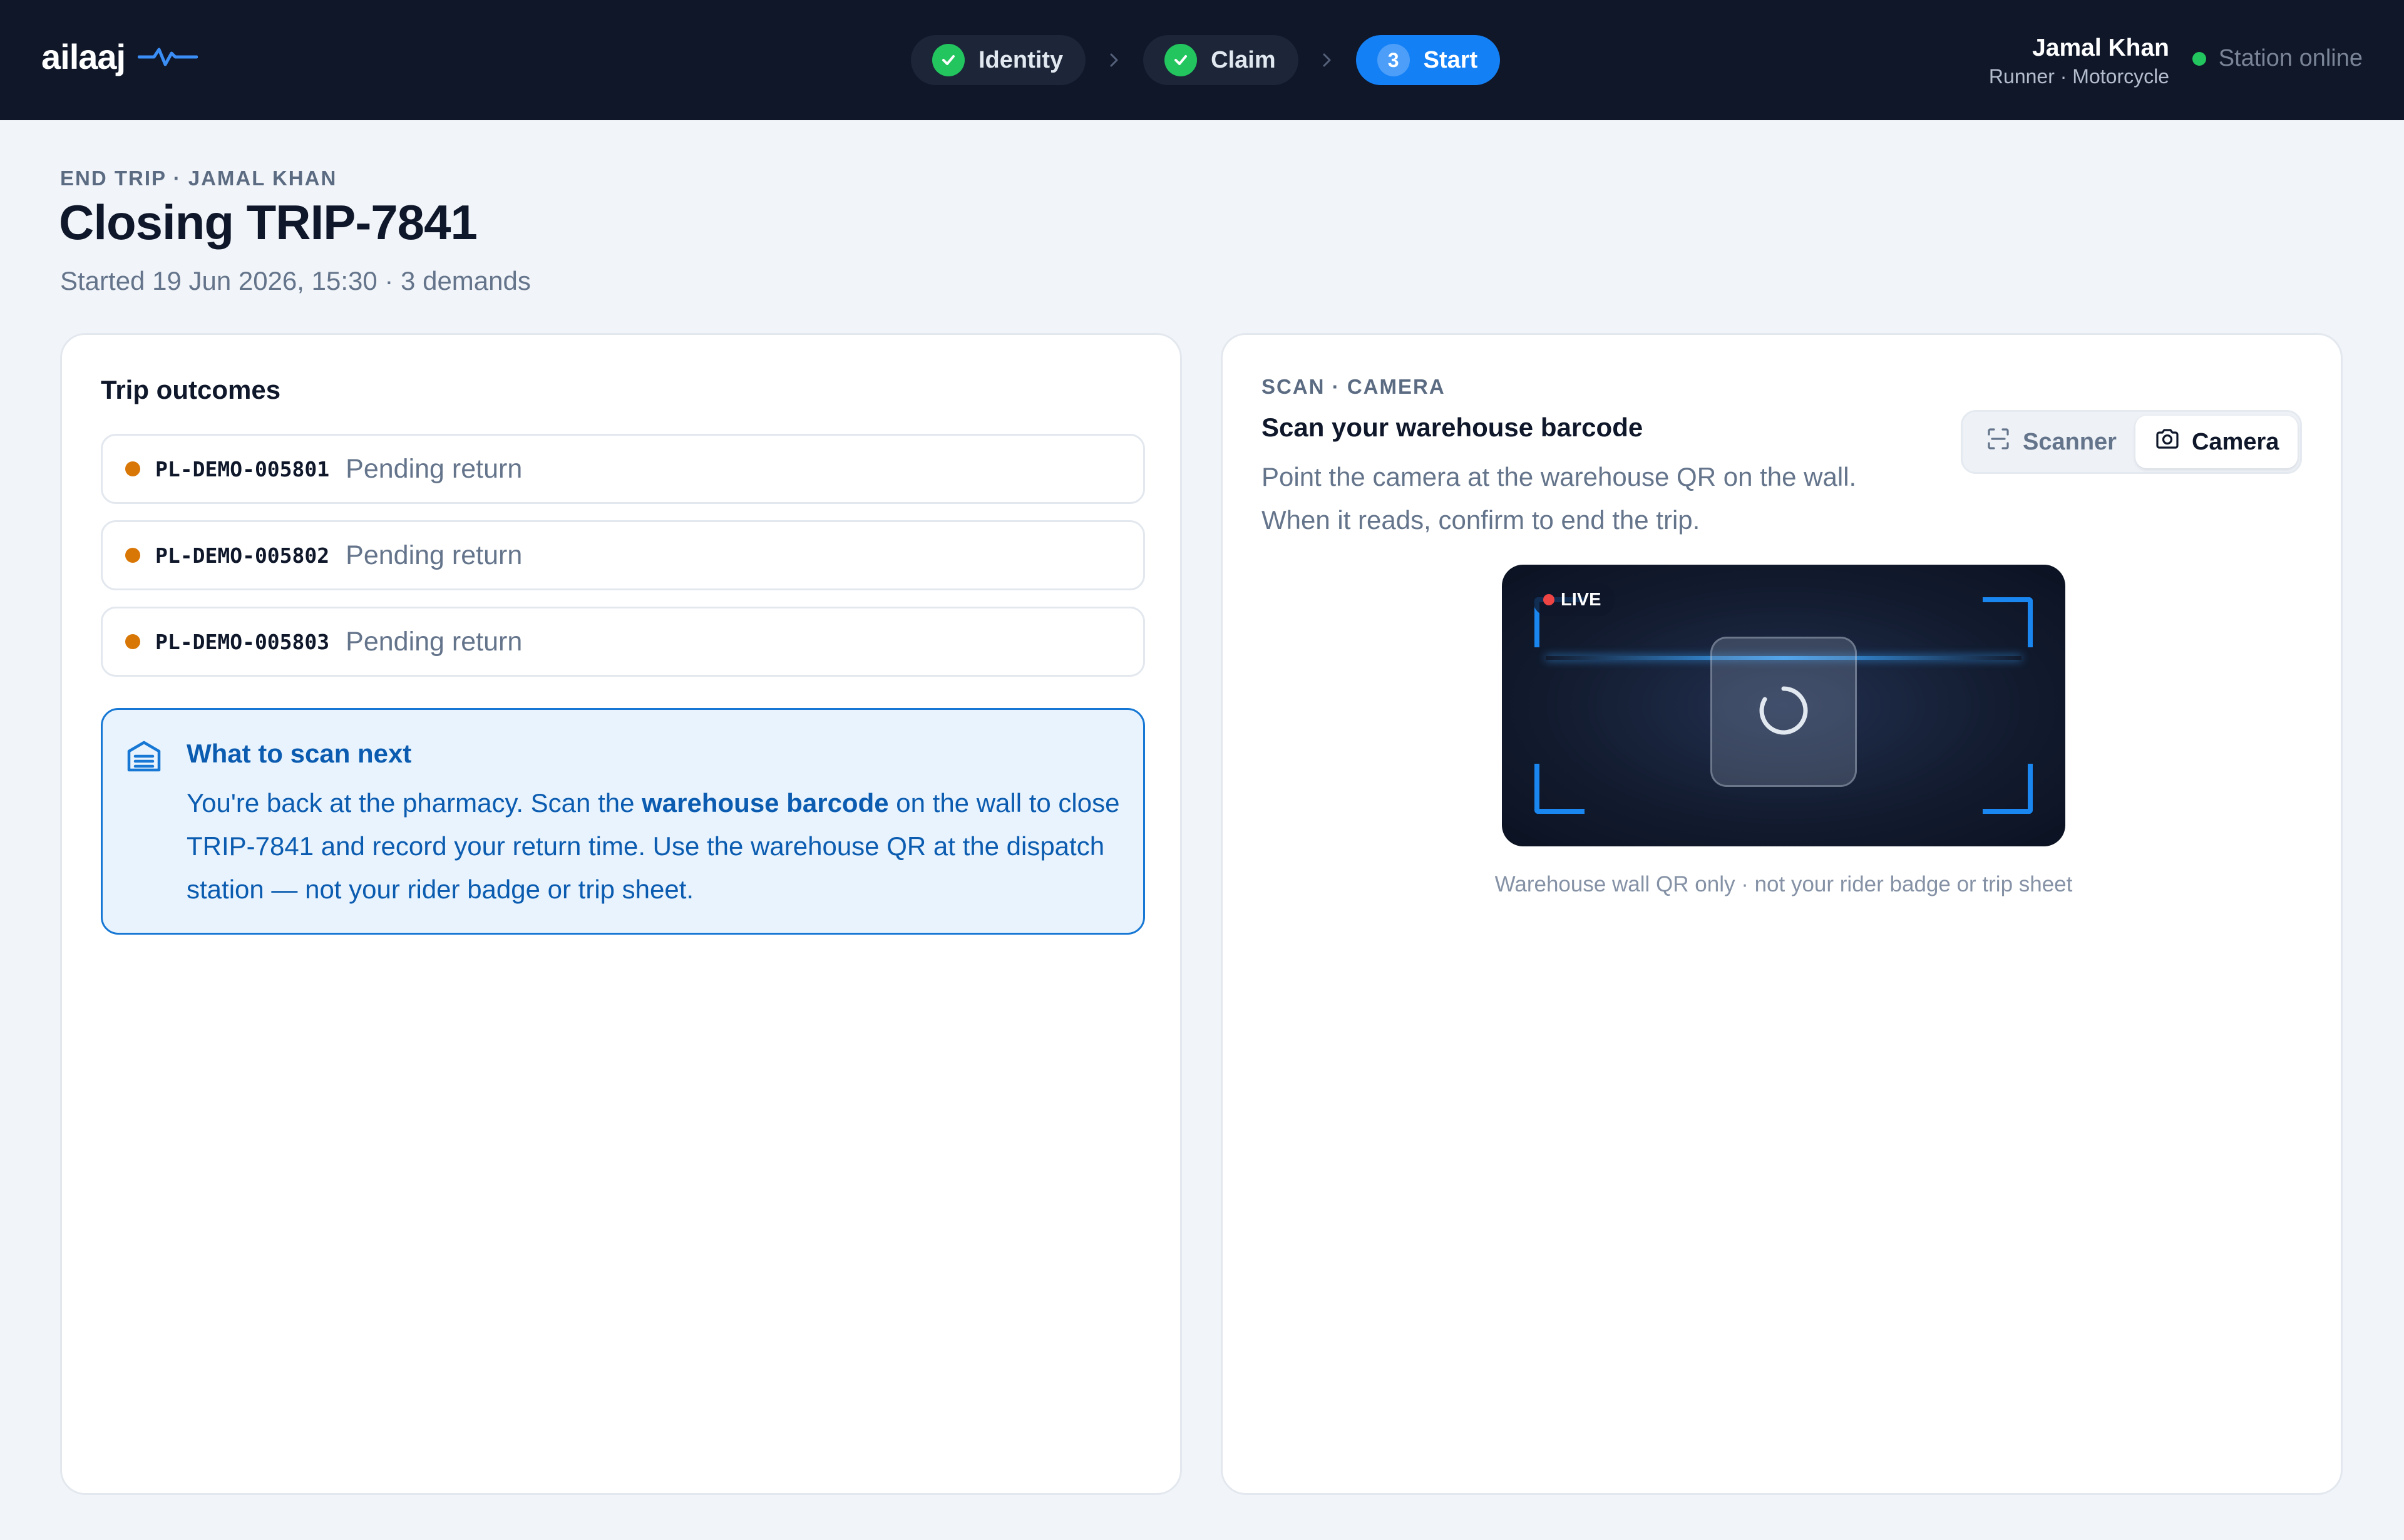 Image resolution: width=2404 pixels, height=1540 pixels. I want to click on scan-description-line: When it reads, confirm to end the trip., so click(1480, 520).